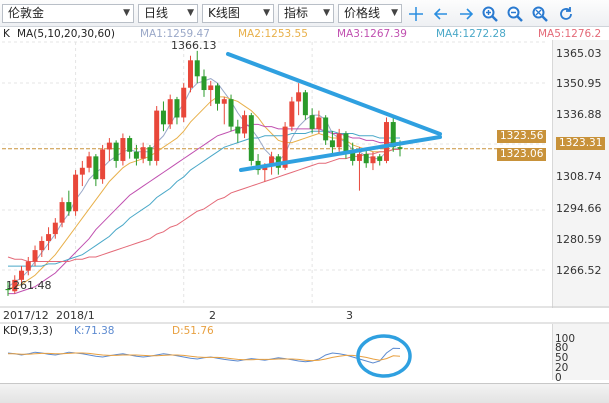 The image size is (609, 403). I want to click on price-tag-current: 1323.31, so click(581, 143).